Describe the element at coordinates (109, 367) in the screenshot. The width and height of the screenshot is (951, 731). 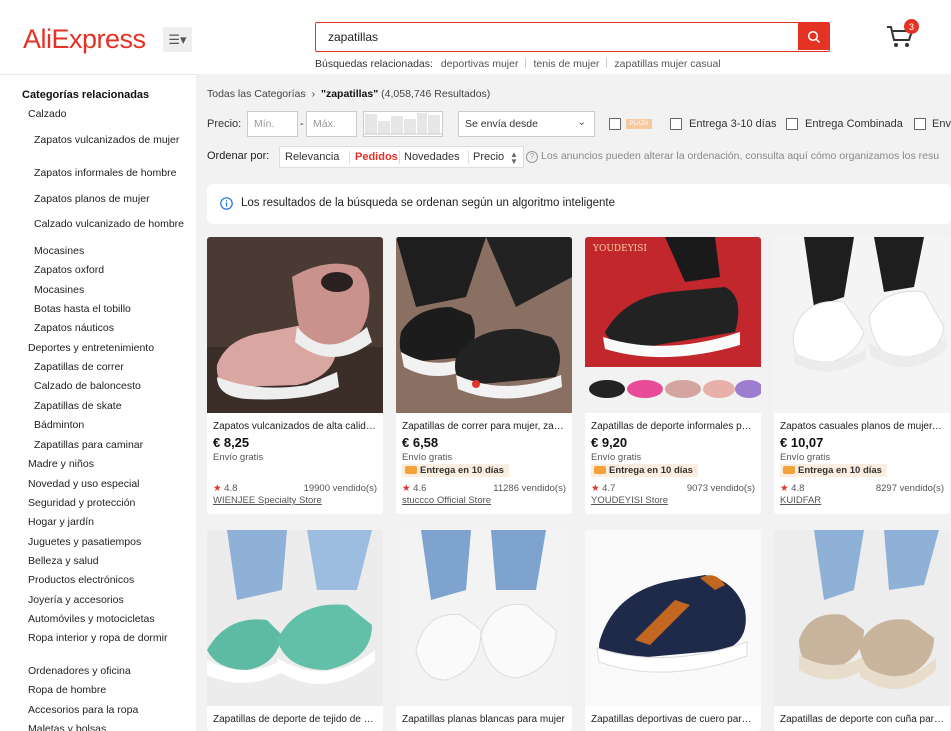
I see `sidebar-category: Zapatillas de correr` at that location.